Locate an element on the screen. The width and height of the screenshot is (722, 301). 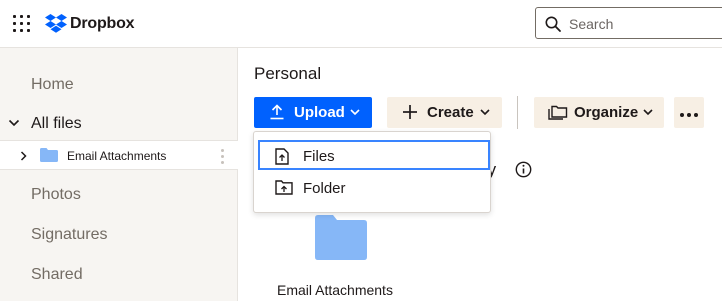
file-upload-icon is located at coordinates (282, 156).